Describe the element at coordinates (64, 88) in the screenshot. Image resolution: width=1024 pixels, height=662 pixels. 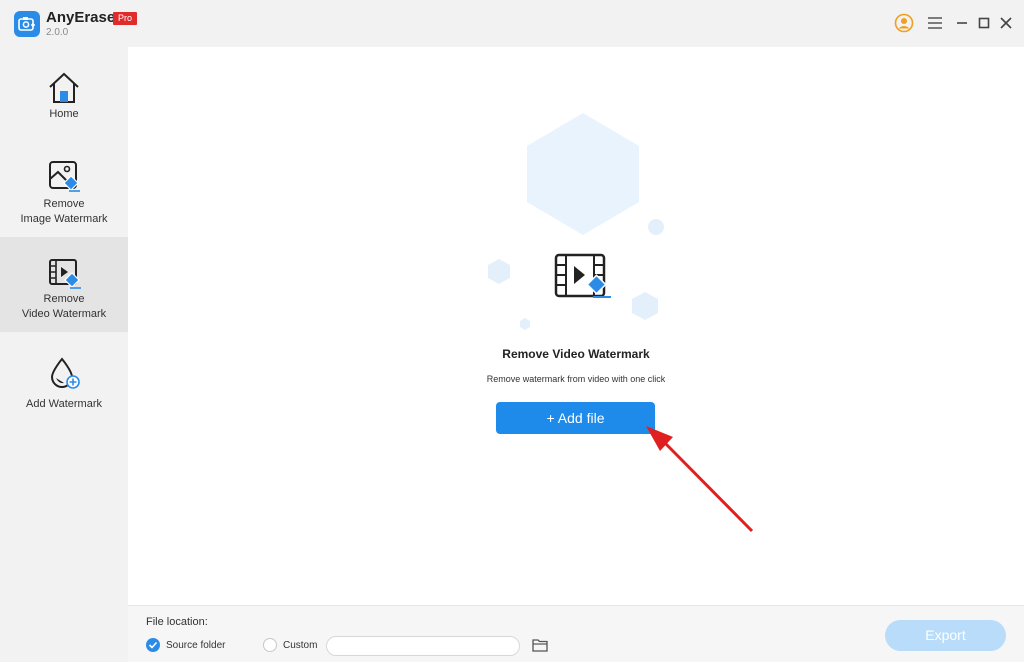
I see `home-icon` at that location.